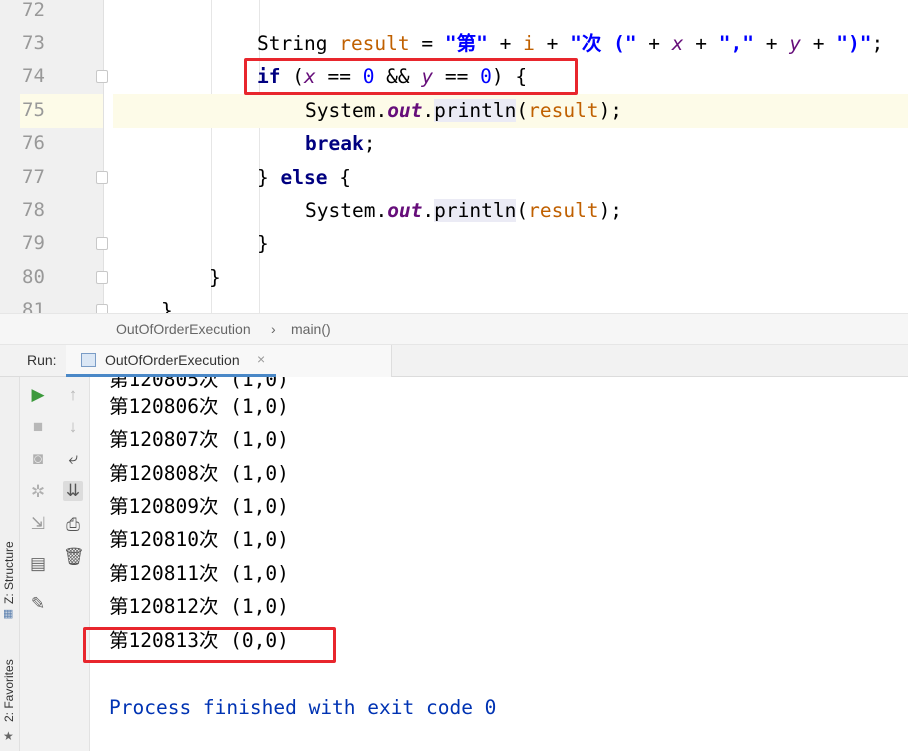 Image resolution: width=908 pixels, height=751 pixels. I want to click on pin-icon: ✎, so click(38, 604).